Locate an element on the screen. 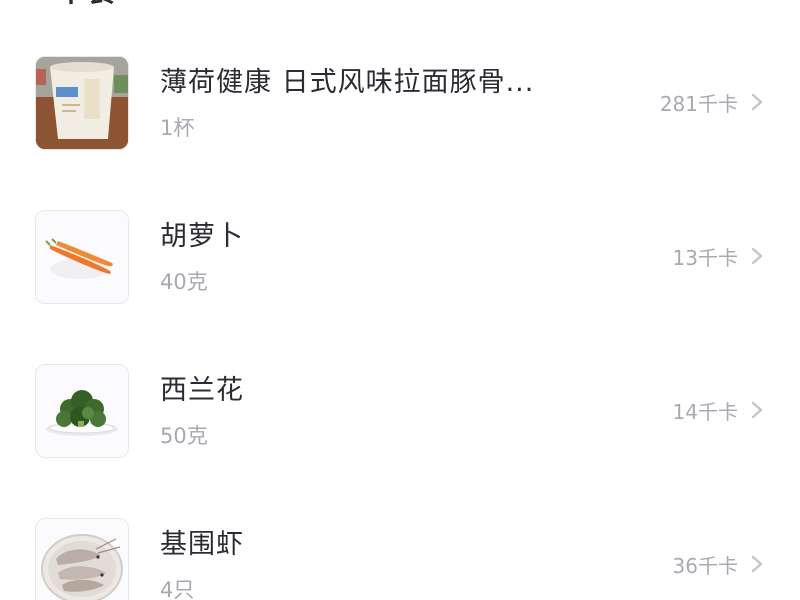 The image size is (800, 600). instant-noodle-cup-image is located at coordinates (82, 103).